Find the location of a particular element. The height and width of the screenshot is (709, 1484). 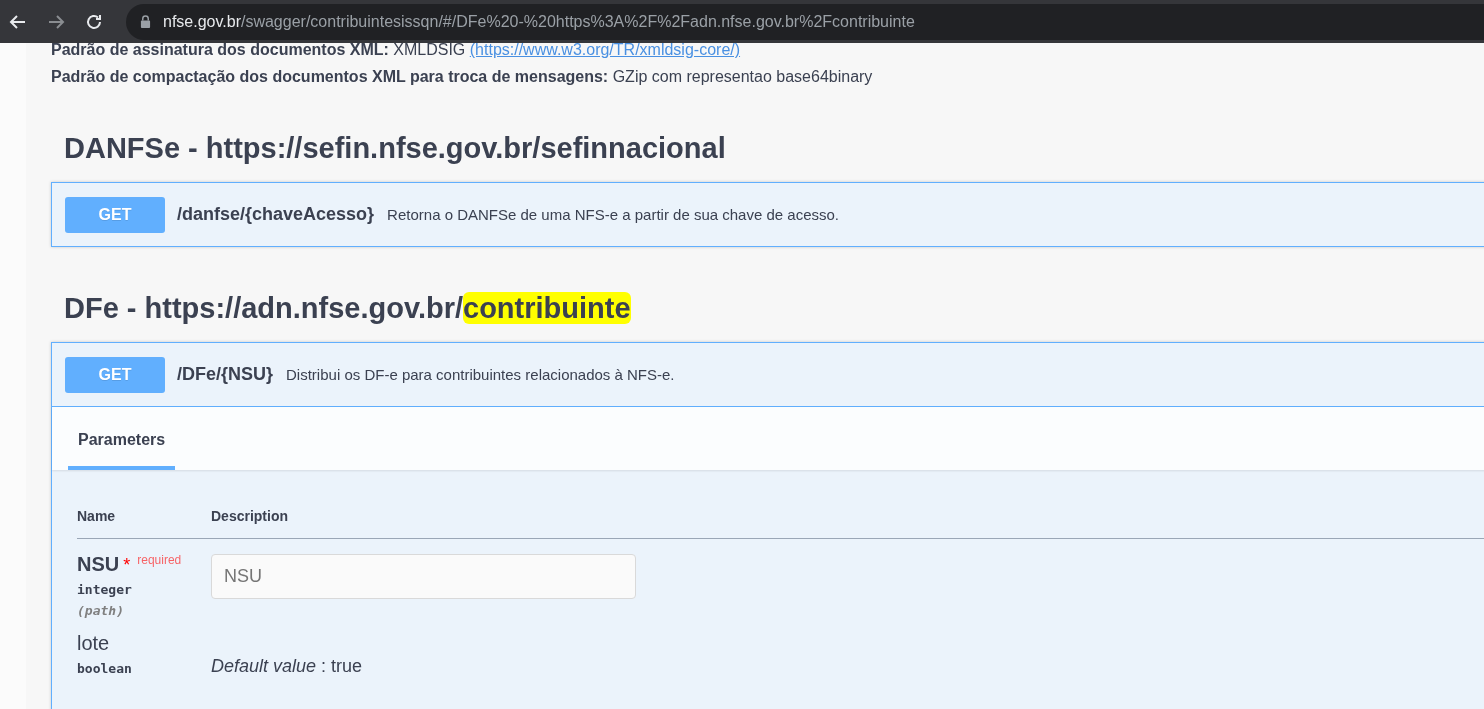

default-value: Default value : true is located at coordinates (287, 666).